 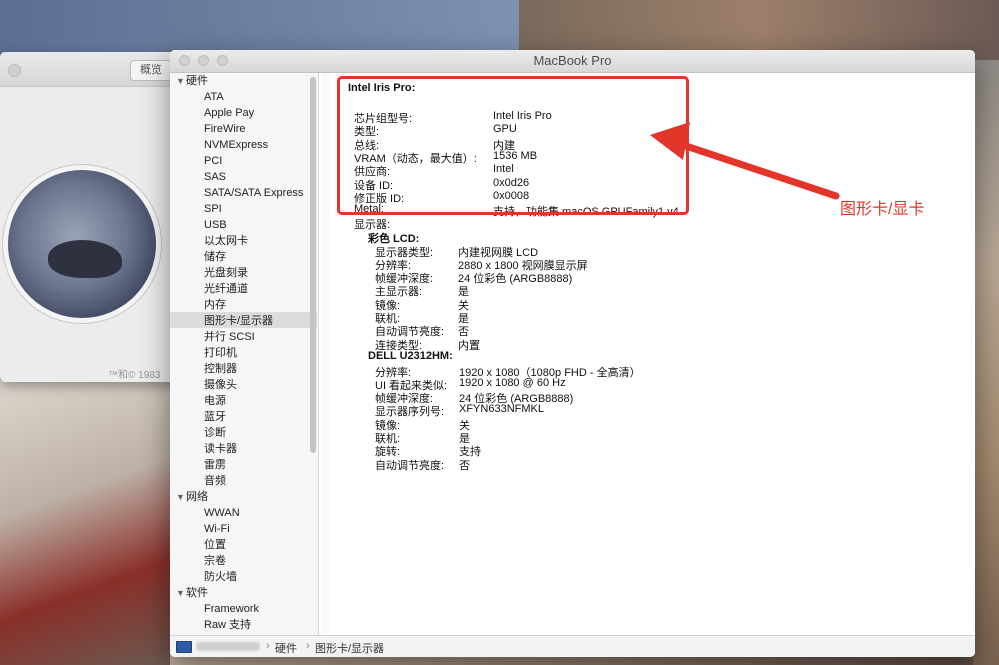 What do you see at coordinates (220, 449) in the screenshot?
I see `sidebar-item: 读卡器` at bounding box center [220, 449].